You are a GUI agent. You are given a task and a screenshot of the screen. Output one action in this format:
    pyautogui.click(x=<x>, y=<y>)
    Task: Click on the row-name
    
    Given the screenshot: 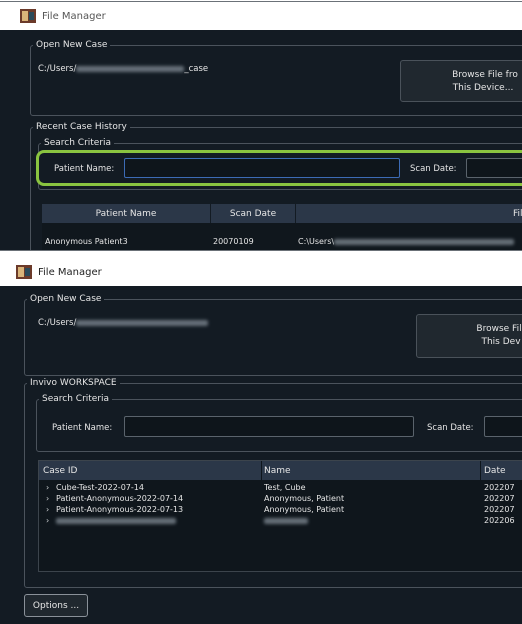 What is the action you would take?
    pyautogui.click(x=286, y=520)
    